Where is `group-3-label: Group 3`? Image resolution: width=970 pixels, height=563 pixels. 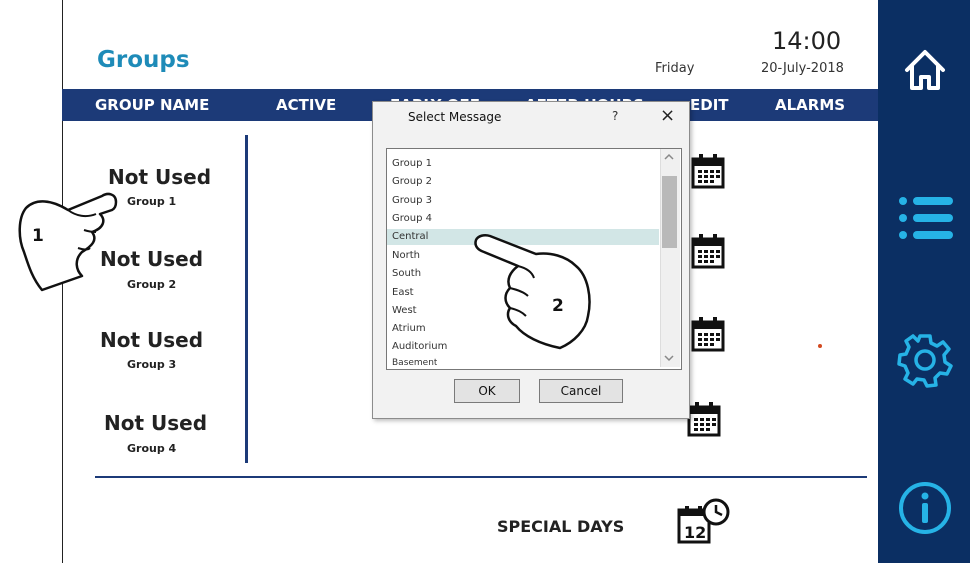
group-3-label: Group 3 is located at coordinates (152, 364).